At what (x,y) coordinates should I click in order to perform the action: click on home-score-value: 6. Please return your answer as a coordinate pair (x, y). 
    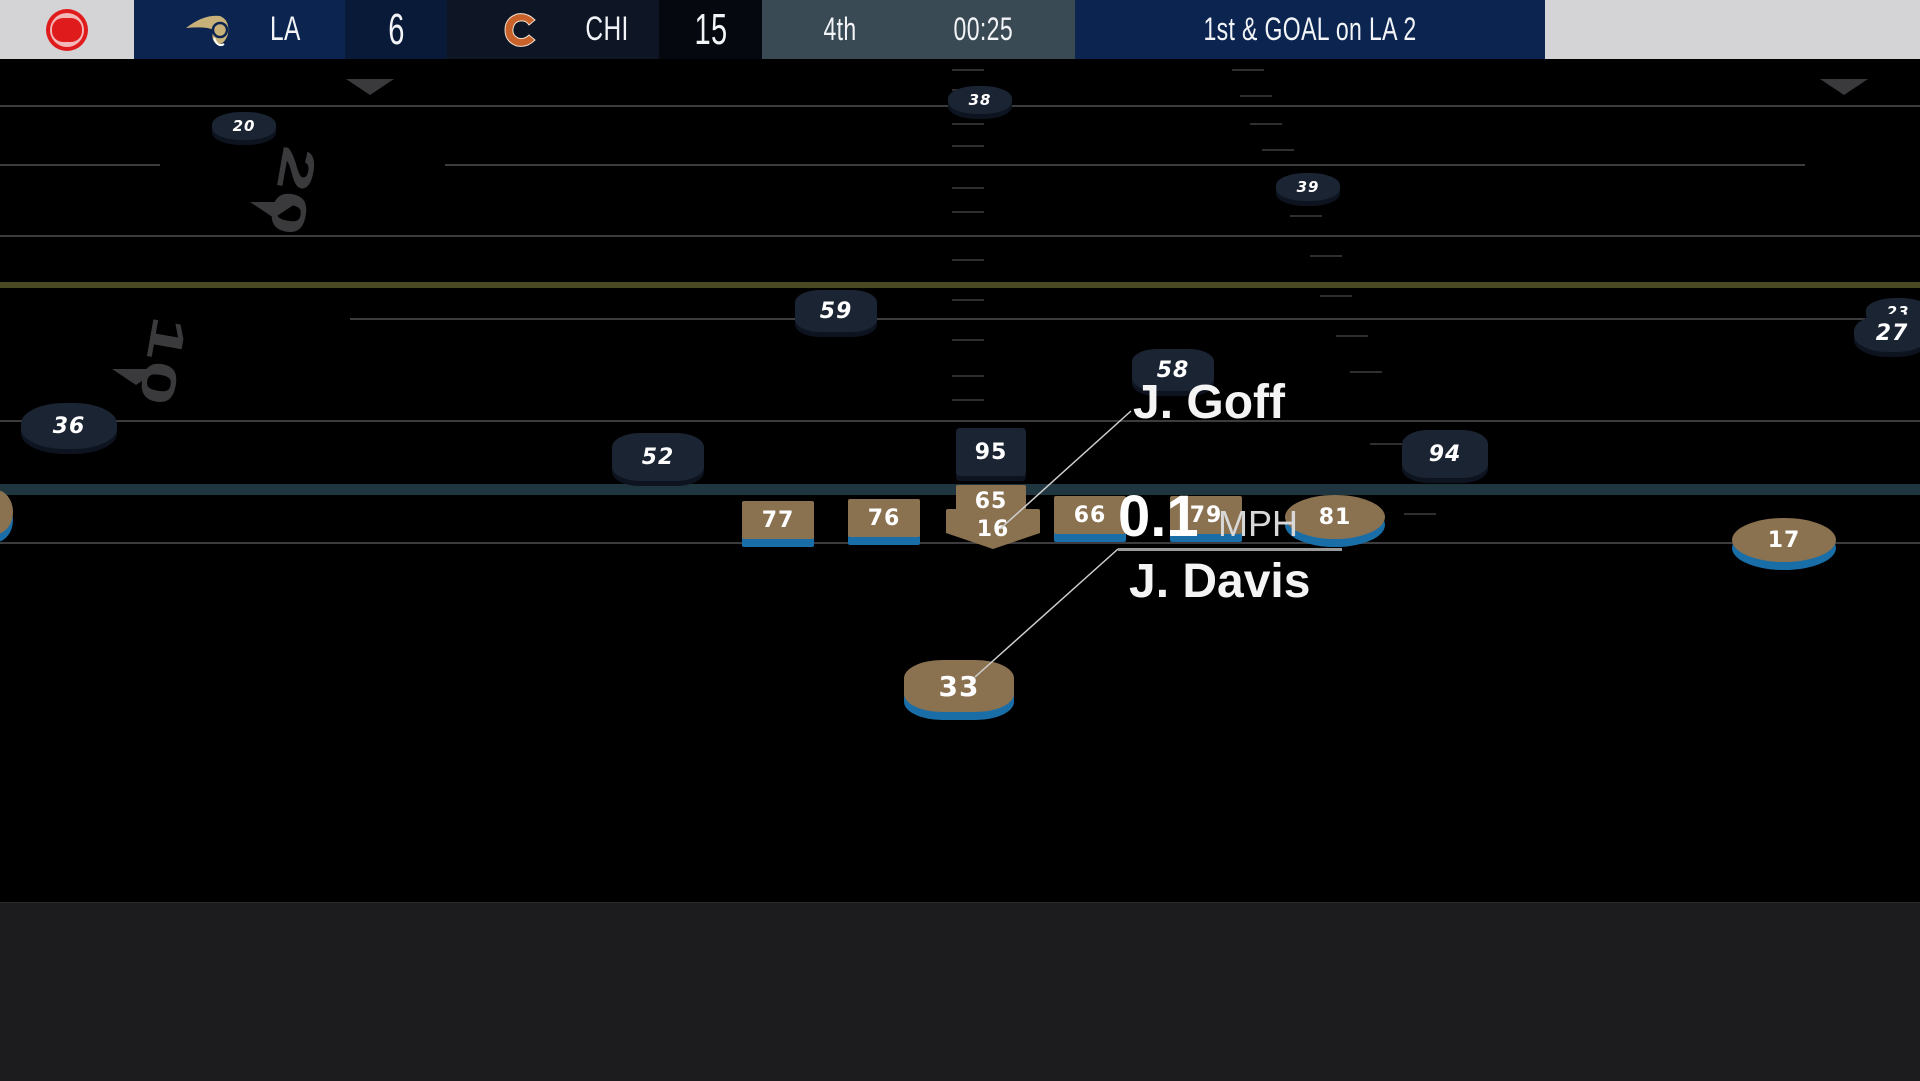
    Looking at the image, I should click on (396, 29).